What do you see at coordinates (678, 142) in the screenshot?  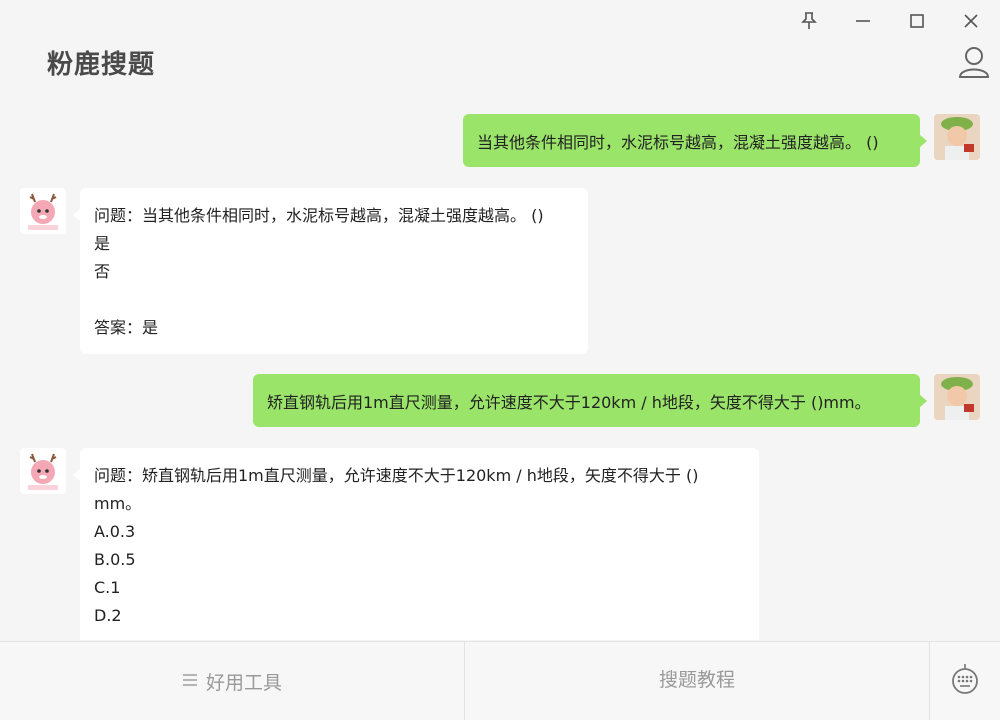 I see `message-text: 当其他条件相同时，水泥标号越高，混凝土强度越高。 ()` at bounding box center [678, 142].